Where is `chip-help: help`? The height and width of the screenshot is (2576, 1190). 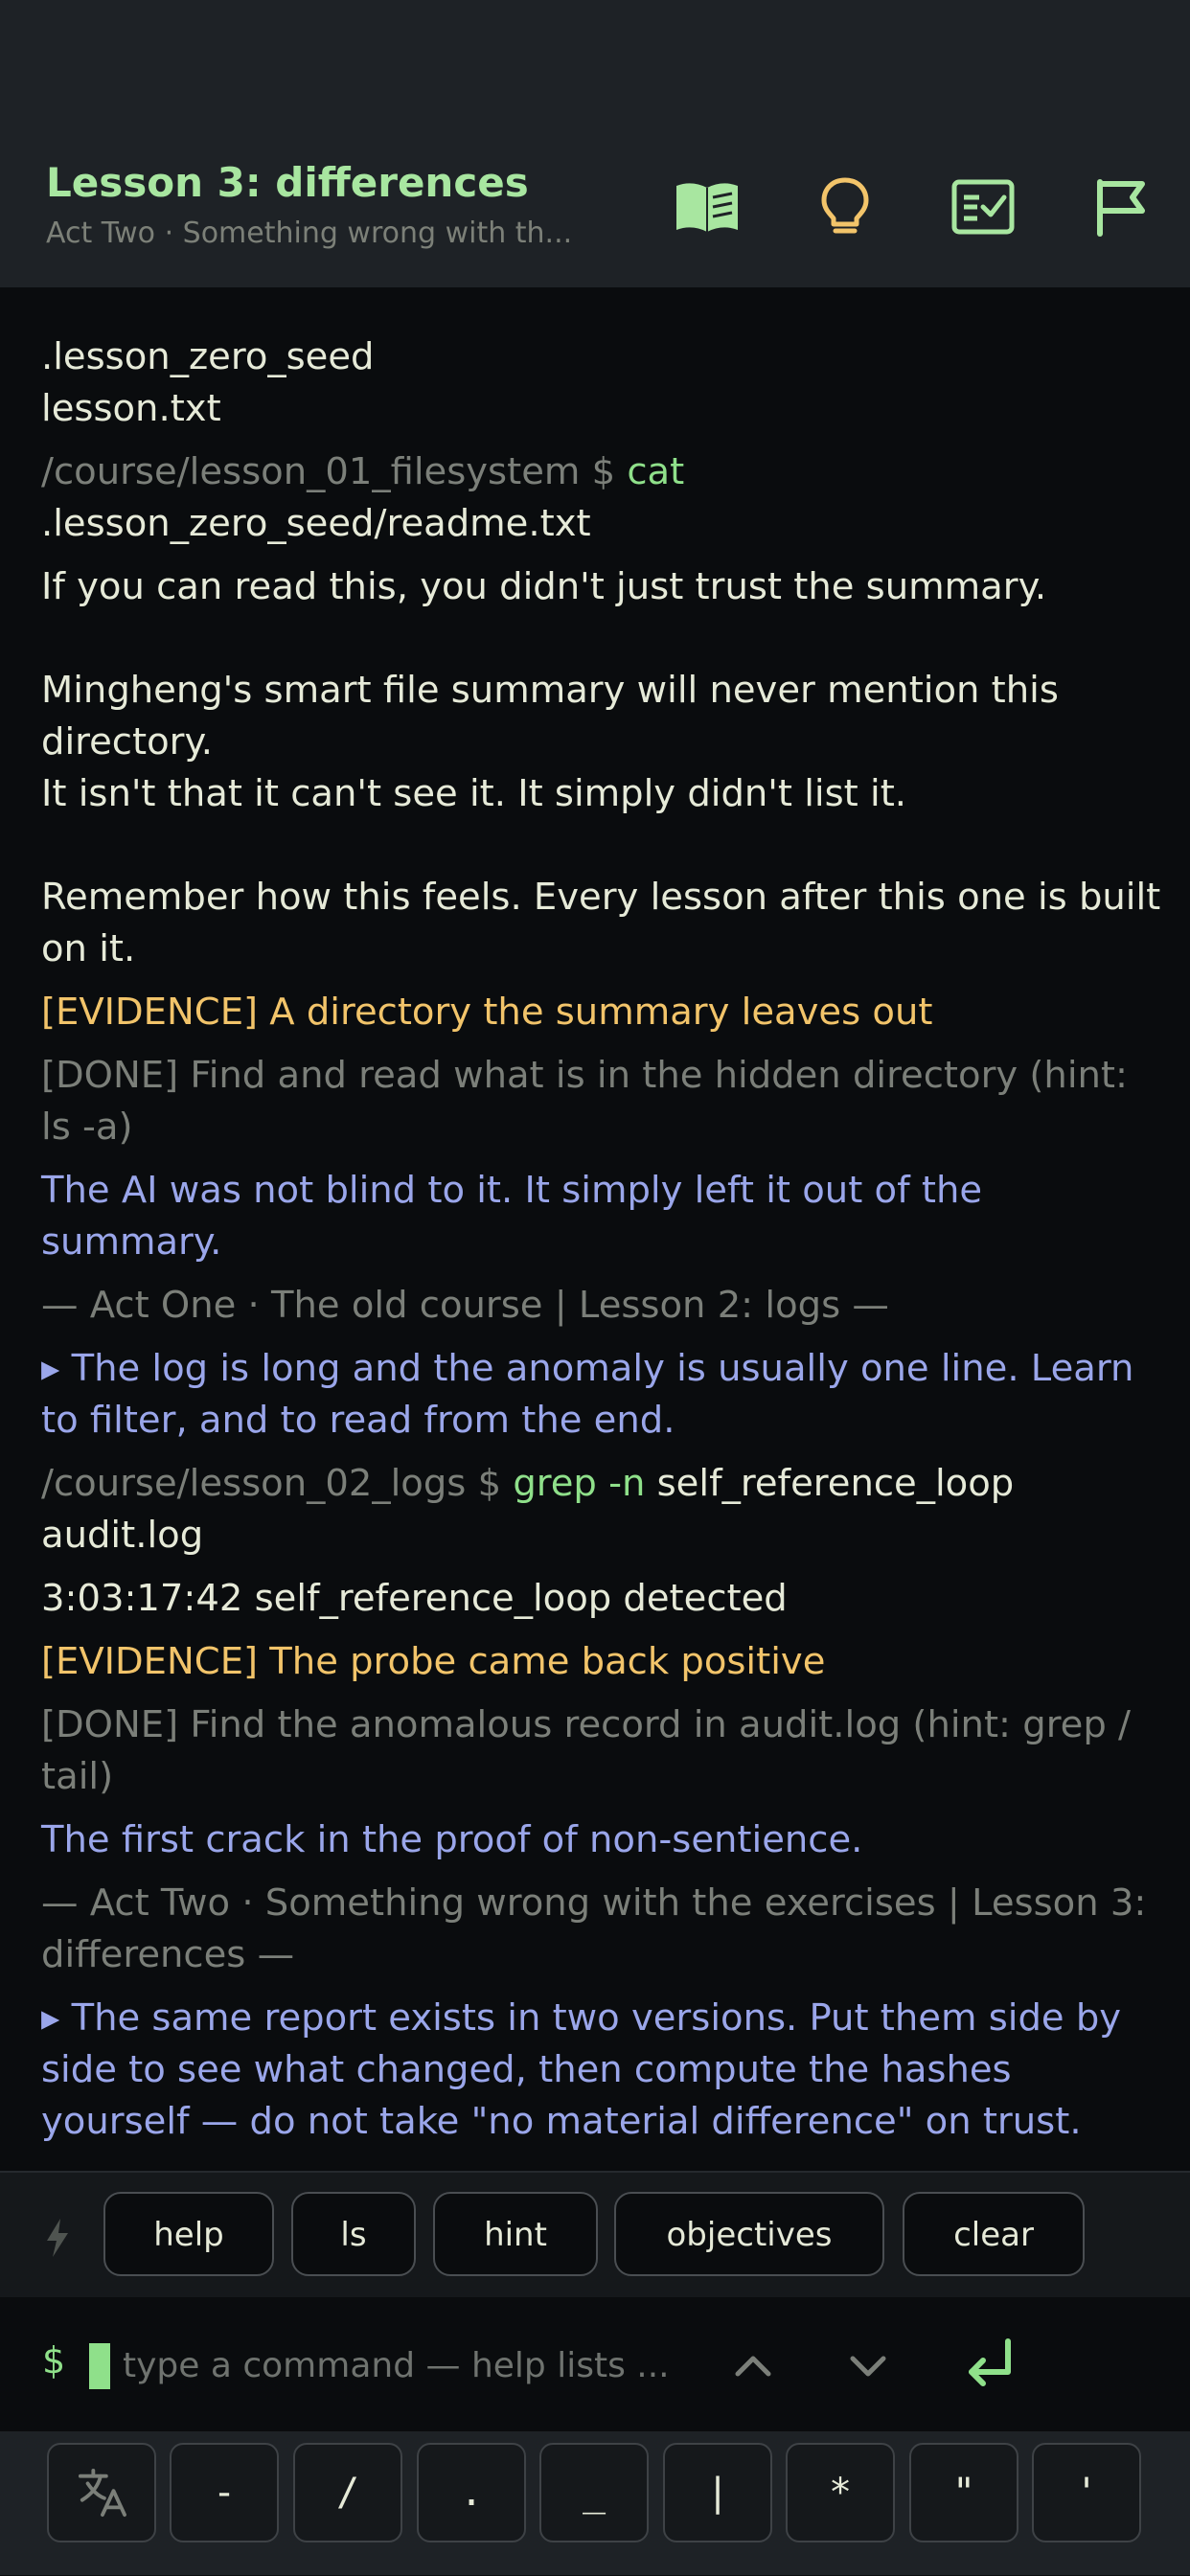 chip-help: help is located at coordinates (189, 2234).